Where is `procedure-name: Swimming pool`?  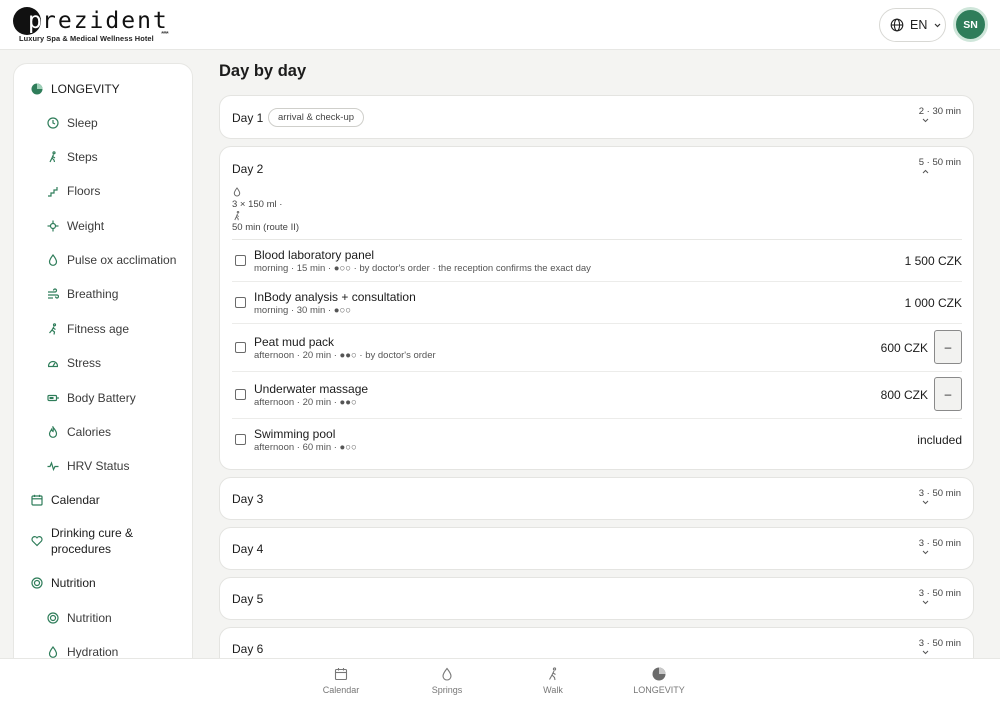 procedure-name: Swimming pool is located at coordinates (295, 434).